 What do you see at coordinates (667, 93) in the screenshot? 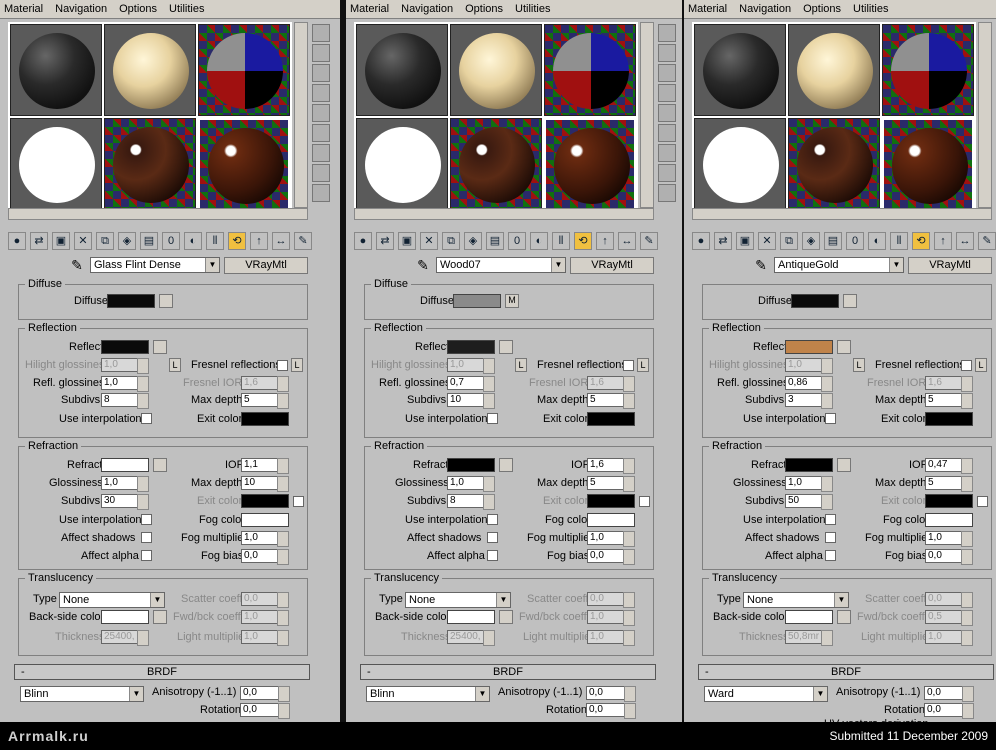
I see `box-icon` at bounding box center [667, 93].